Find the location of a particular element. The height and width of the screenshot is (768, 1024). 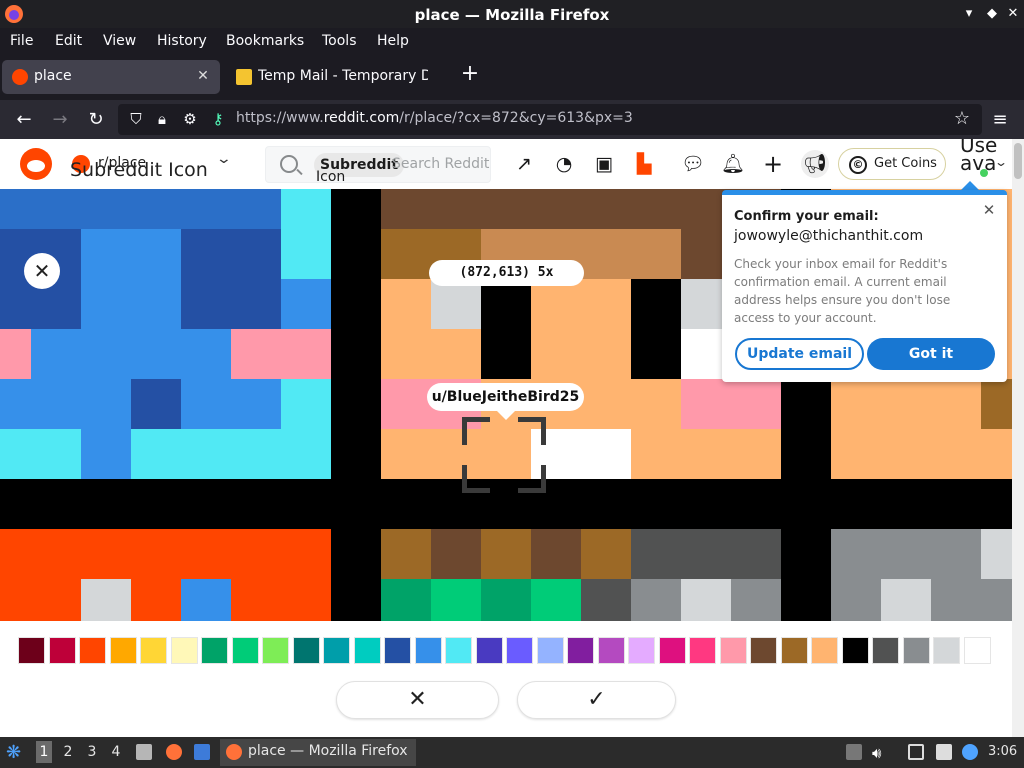

network-icon is located at coordinates (916, 752).